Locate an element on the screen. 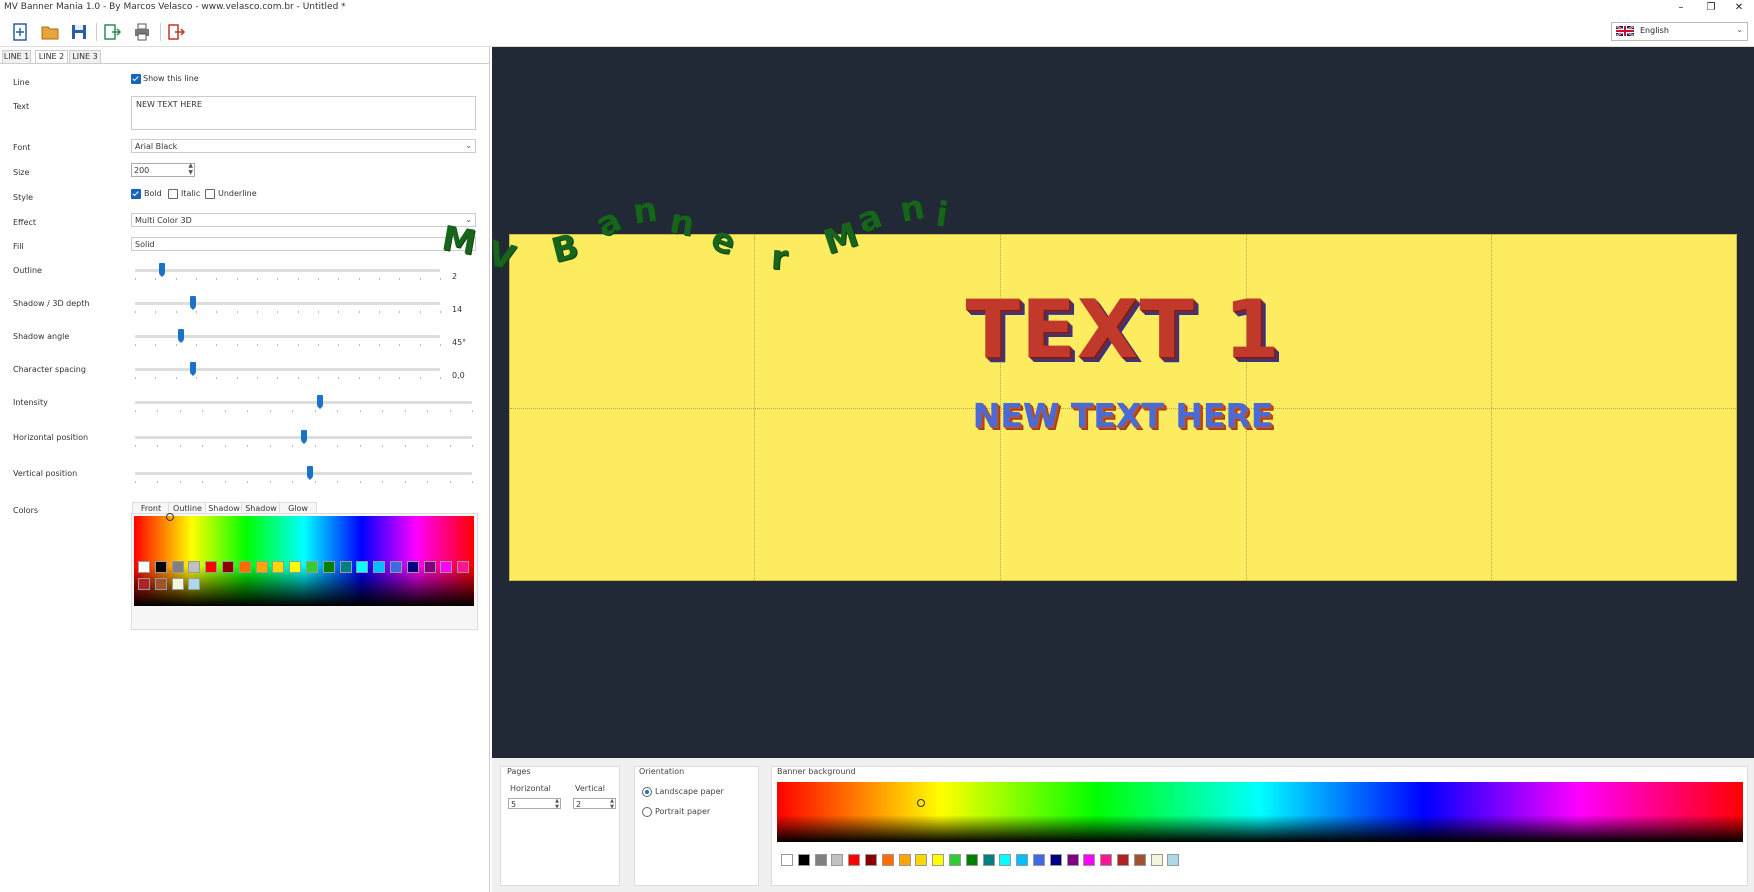 Image resolution: width=1754 pixels, height=892 pixels. export-icon is located at coordinates (112, 32).